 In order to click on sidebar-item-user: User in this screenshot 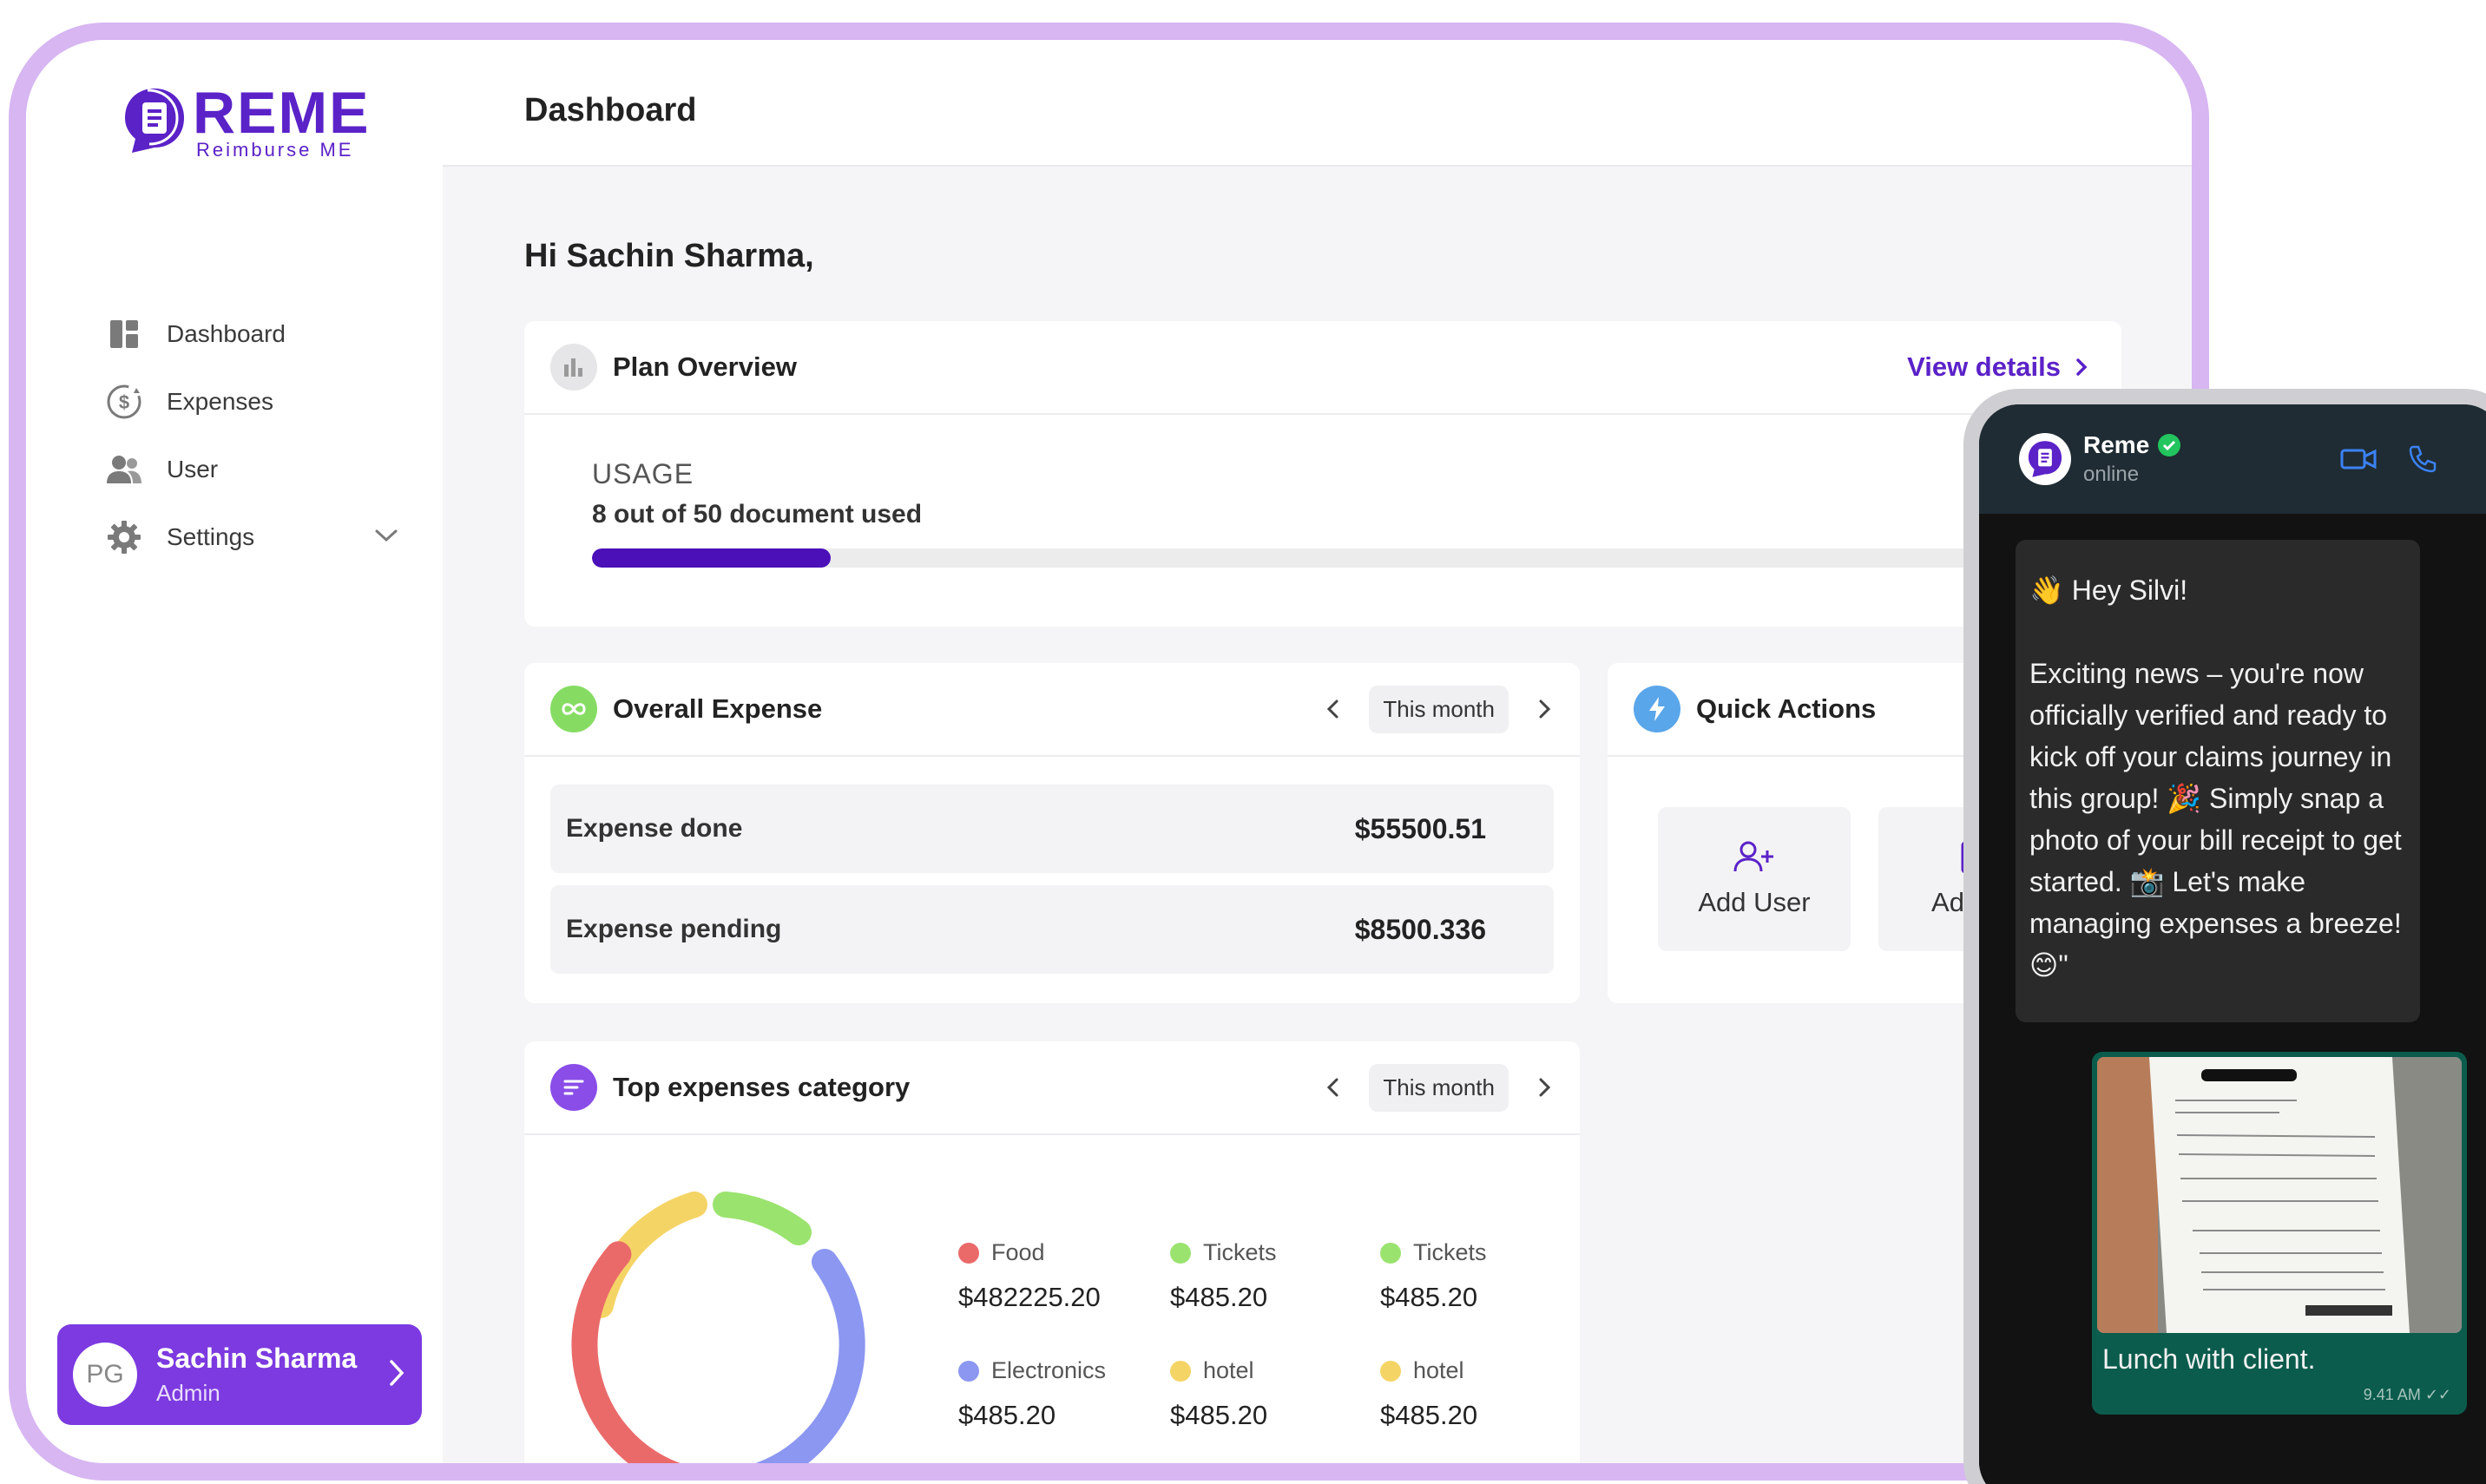, I will do `click(251, 469)`.